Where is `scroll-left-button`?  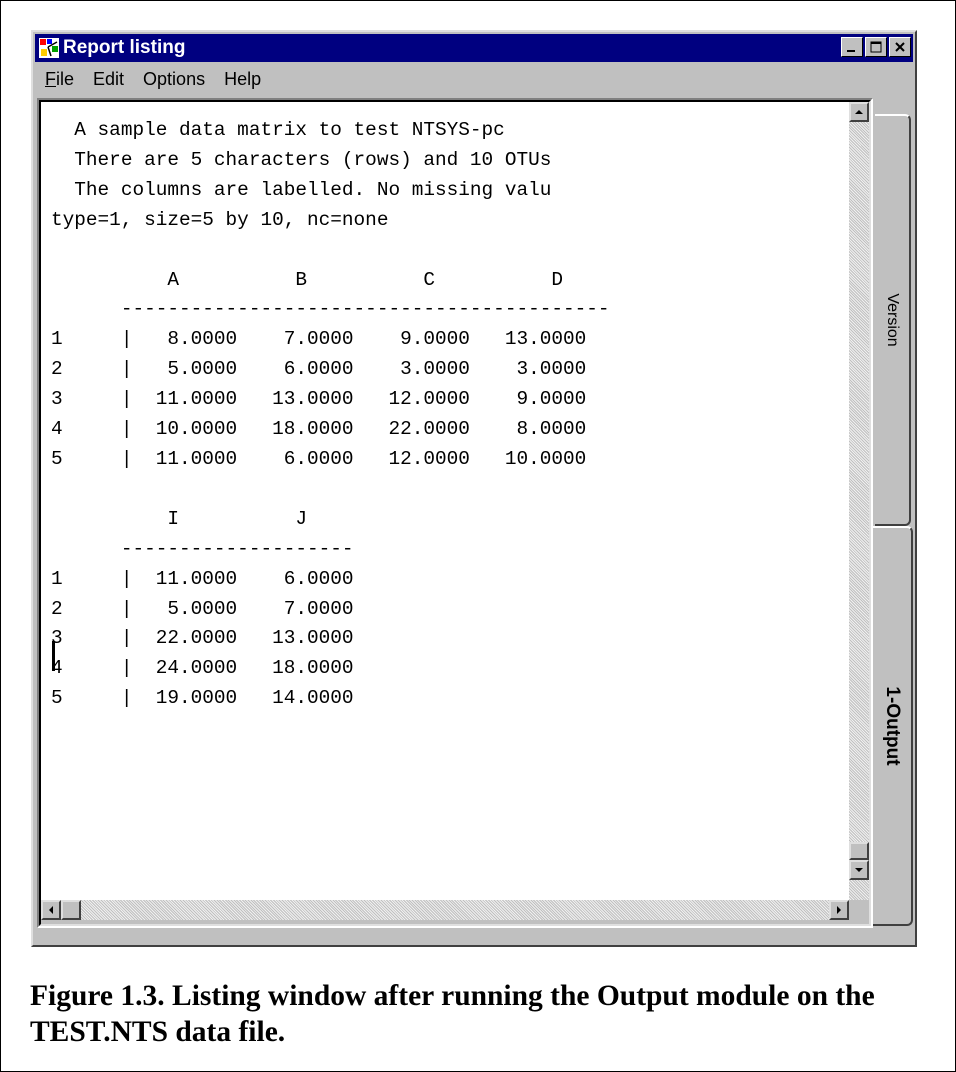
scroll-left-button is located at coordinates (51, 910).